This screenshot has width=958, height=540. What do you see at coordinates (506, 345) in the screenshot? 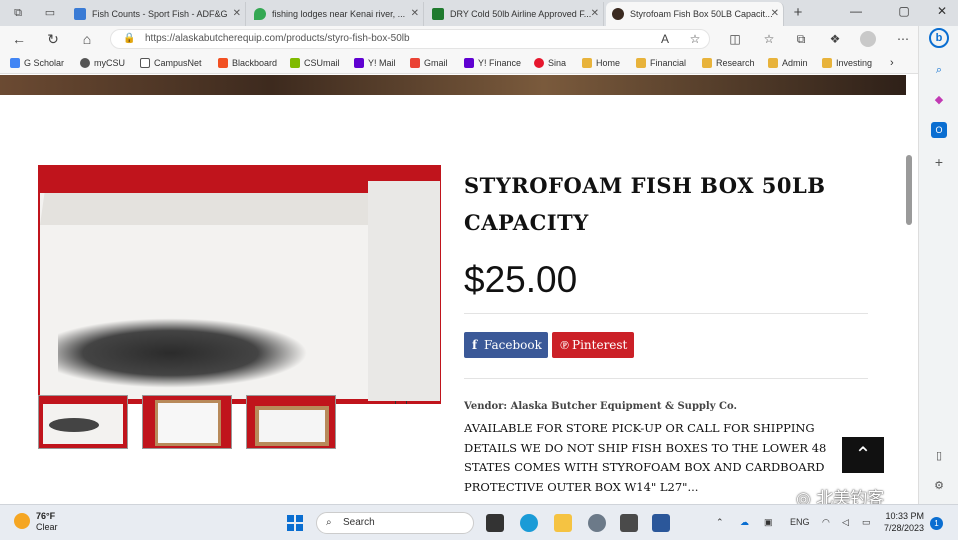
I see `facebook-share-button: f Facebook` at bounding box center [506, 345].